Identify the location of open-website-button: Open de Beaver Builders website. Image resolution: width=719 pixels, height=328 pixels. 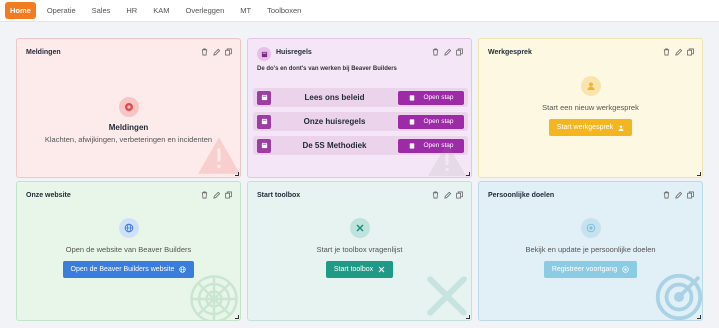
(128, 269).